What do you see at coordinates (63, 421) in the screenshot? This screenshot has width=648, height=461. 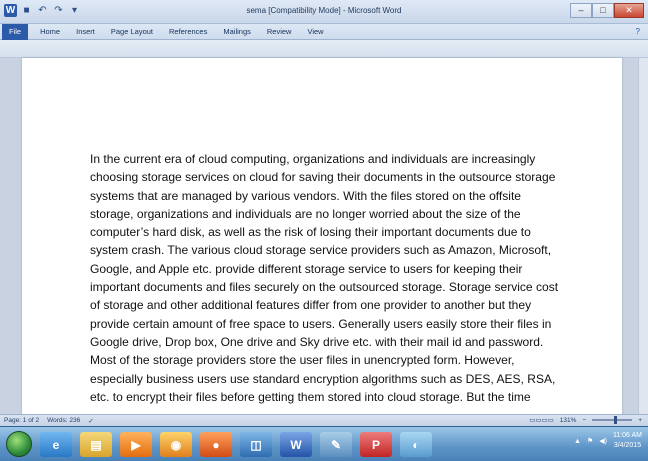 I see `word-count: Words: 236` at bounding box center [63, 421].